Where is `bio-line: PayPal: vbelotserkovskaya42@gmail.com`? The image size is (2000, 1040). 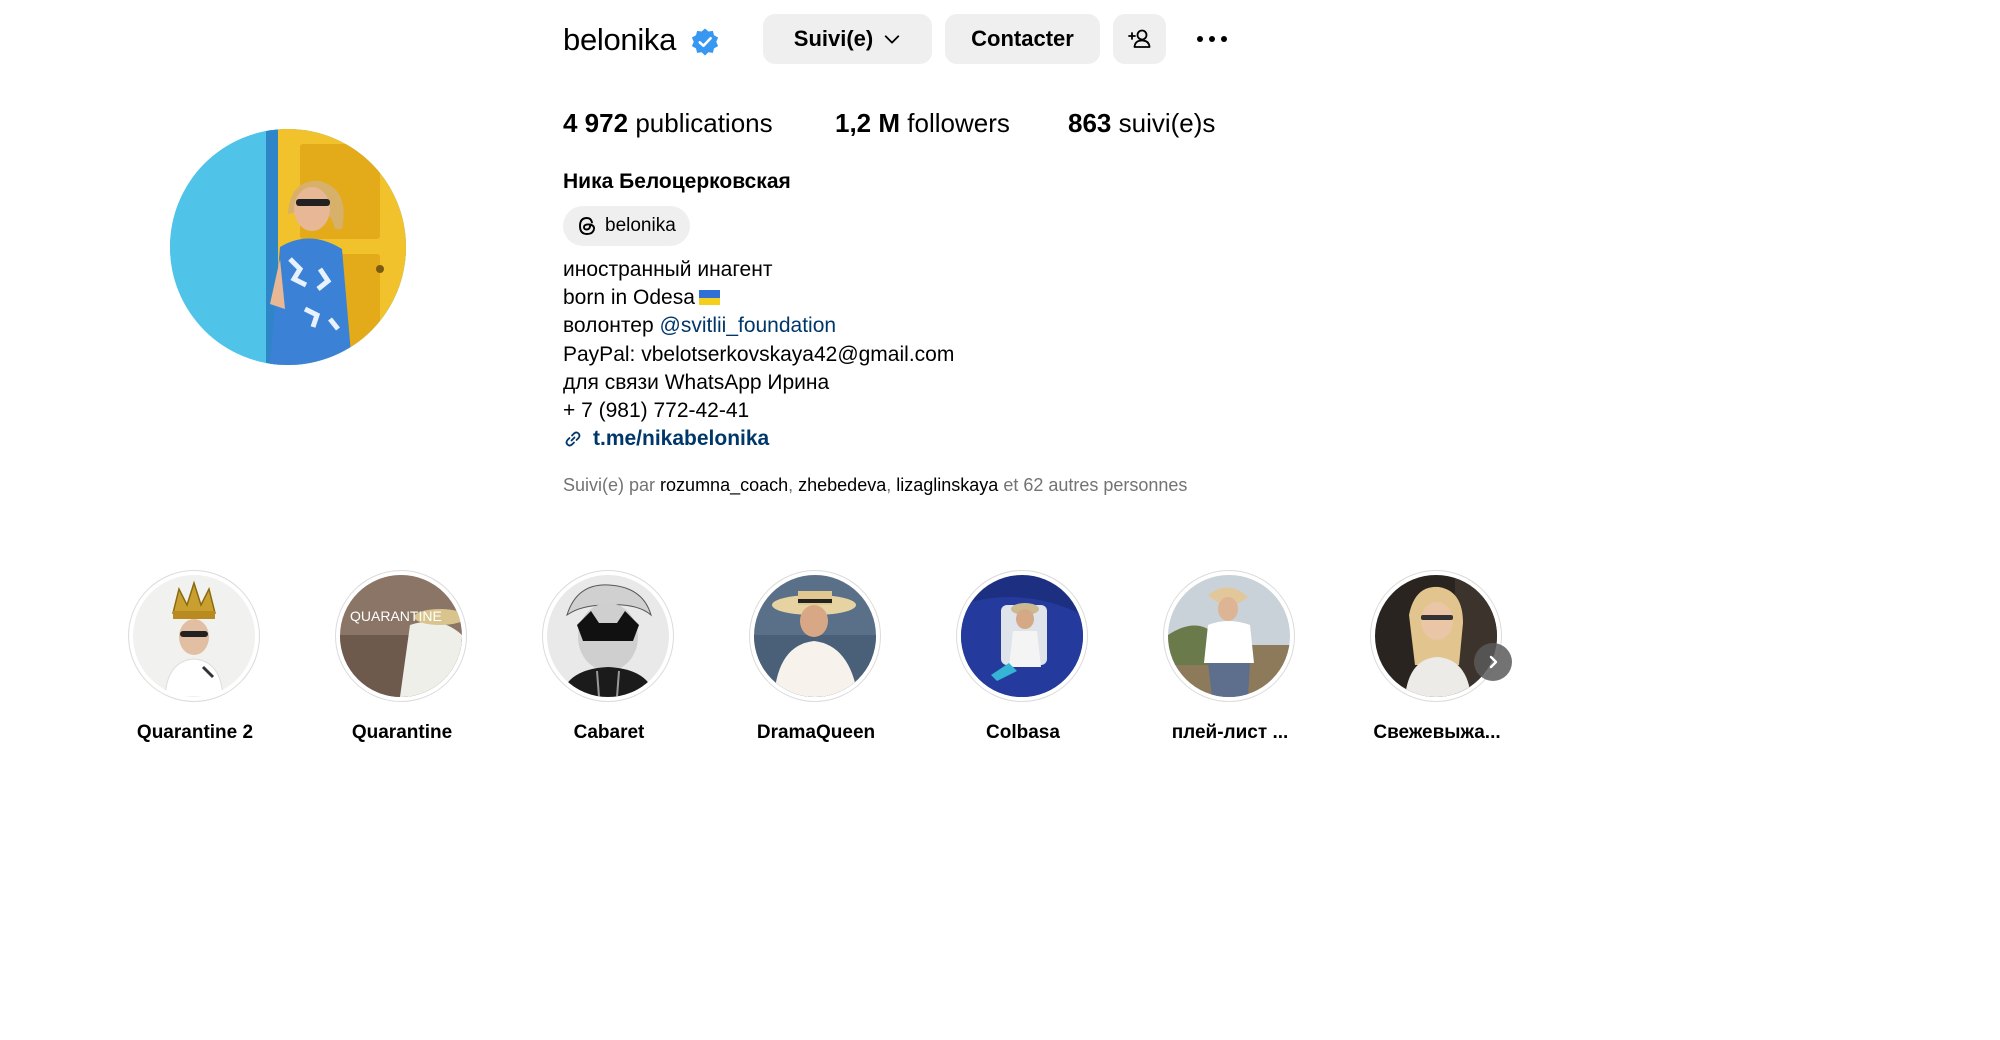 bio-line: PayPal: vbelotserkovskaya42@gmail.com is located at coordinates (759, 354).